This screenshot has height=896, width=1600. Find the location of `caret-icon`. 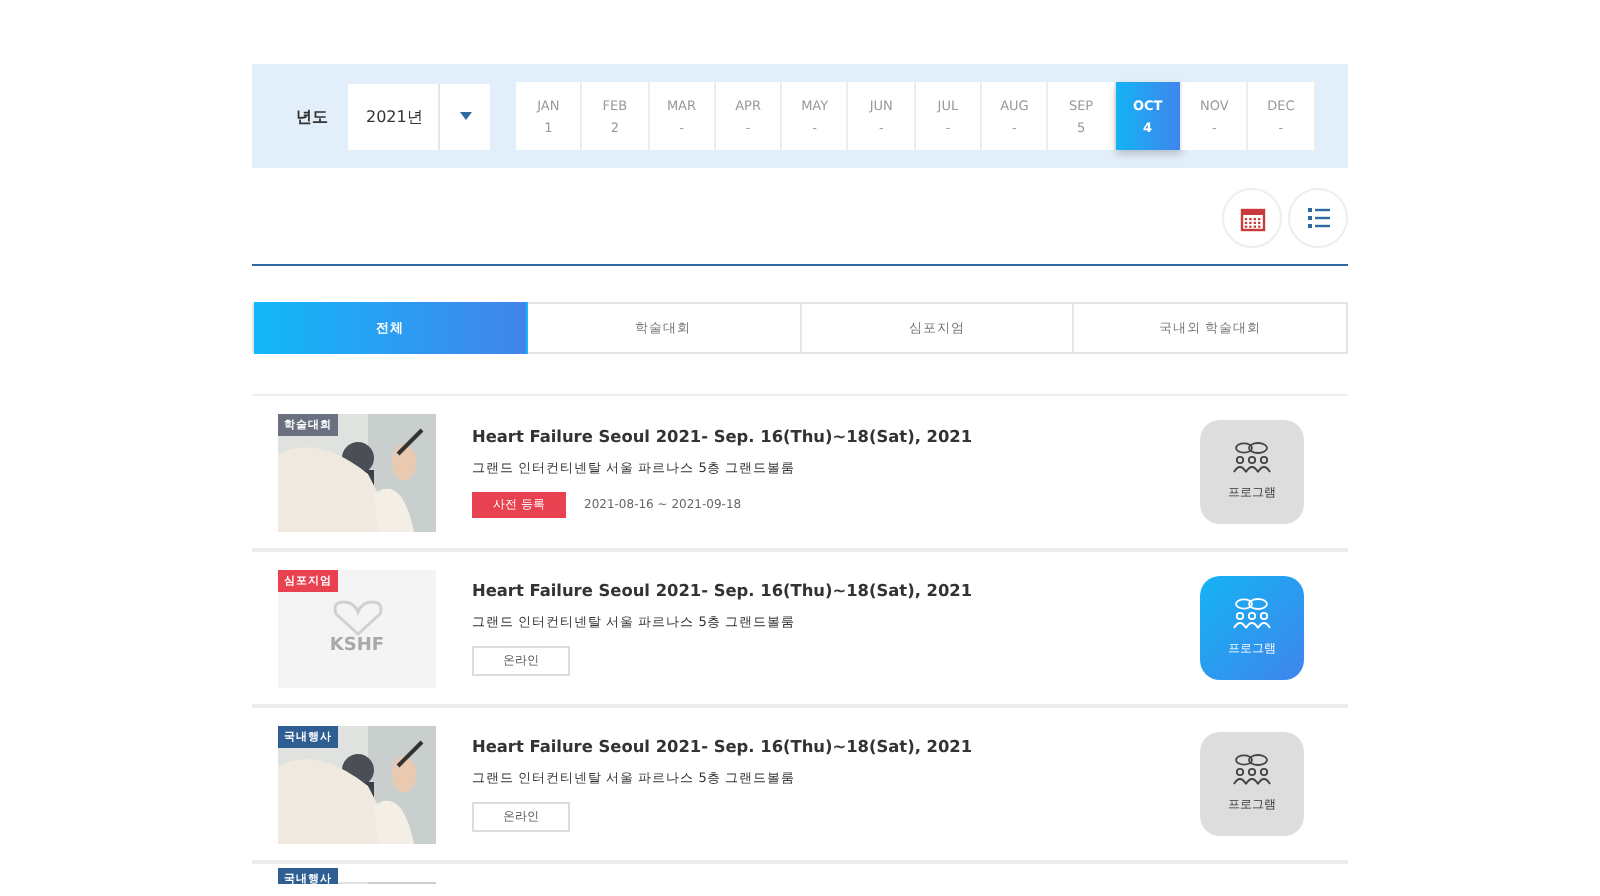

caret-icon is located at coordinates (465, 116).